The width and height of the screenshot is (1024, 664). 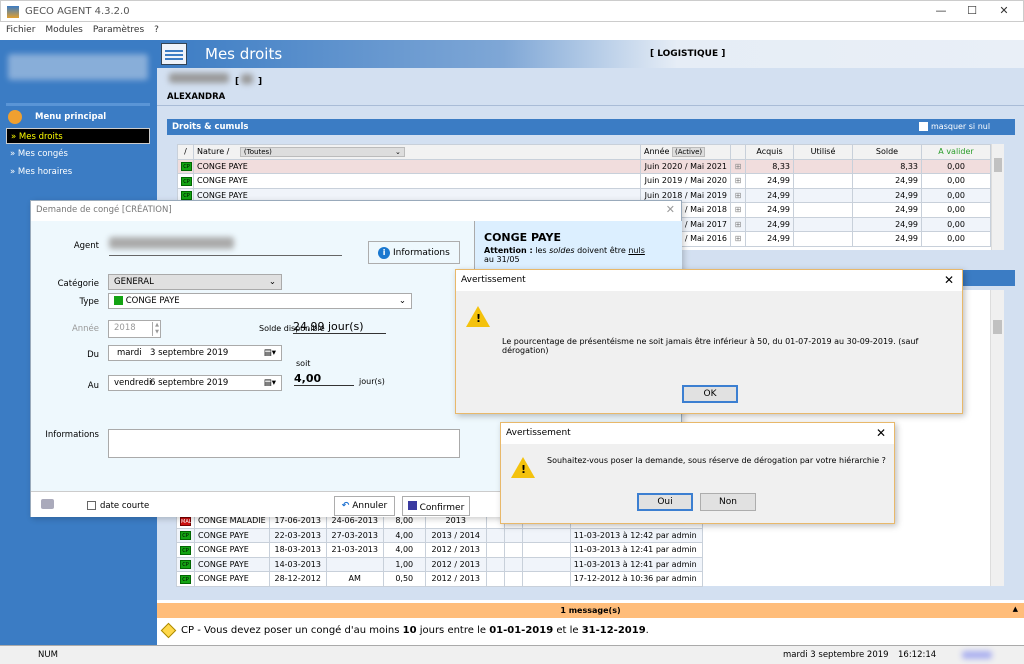 What do you see at coordinates (72, 435) in the screenshot?
I see `informations-label: Informations` at bounding box center [72, 435].